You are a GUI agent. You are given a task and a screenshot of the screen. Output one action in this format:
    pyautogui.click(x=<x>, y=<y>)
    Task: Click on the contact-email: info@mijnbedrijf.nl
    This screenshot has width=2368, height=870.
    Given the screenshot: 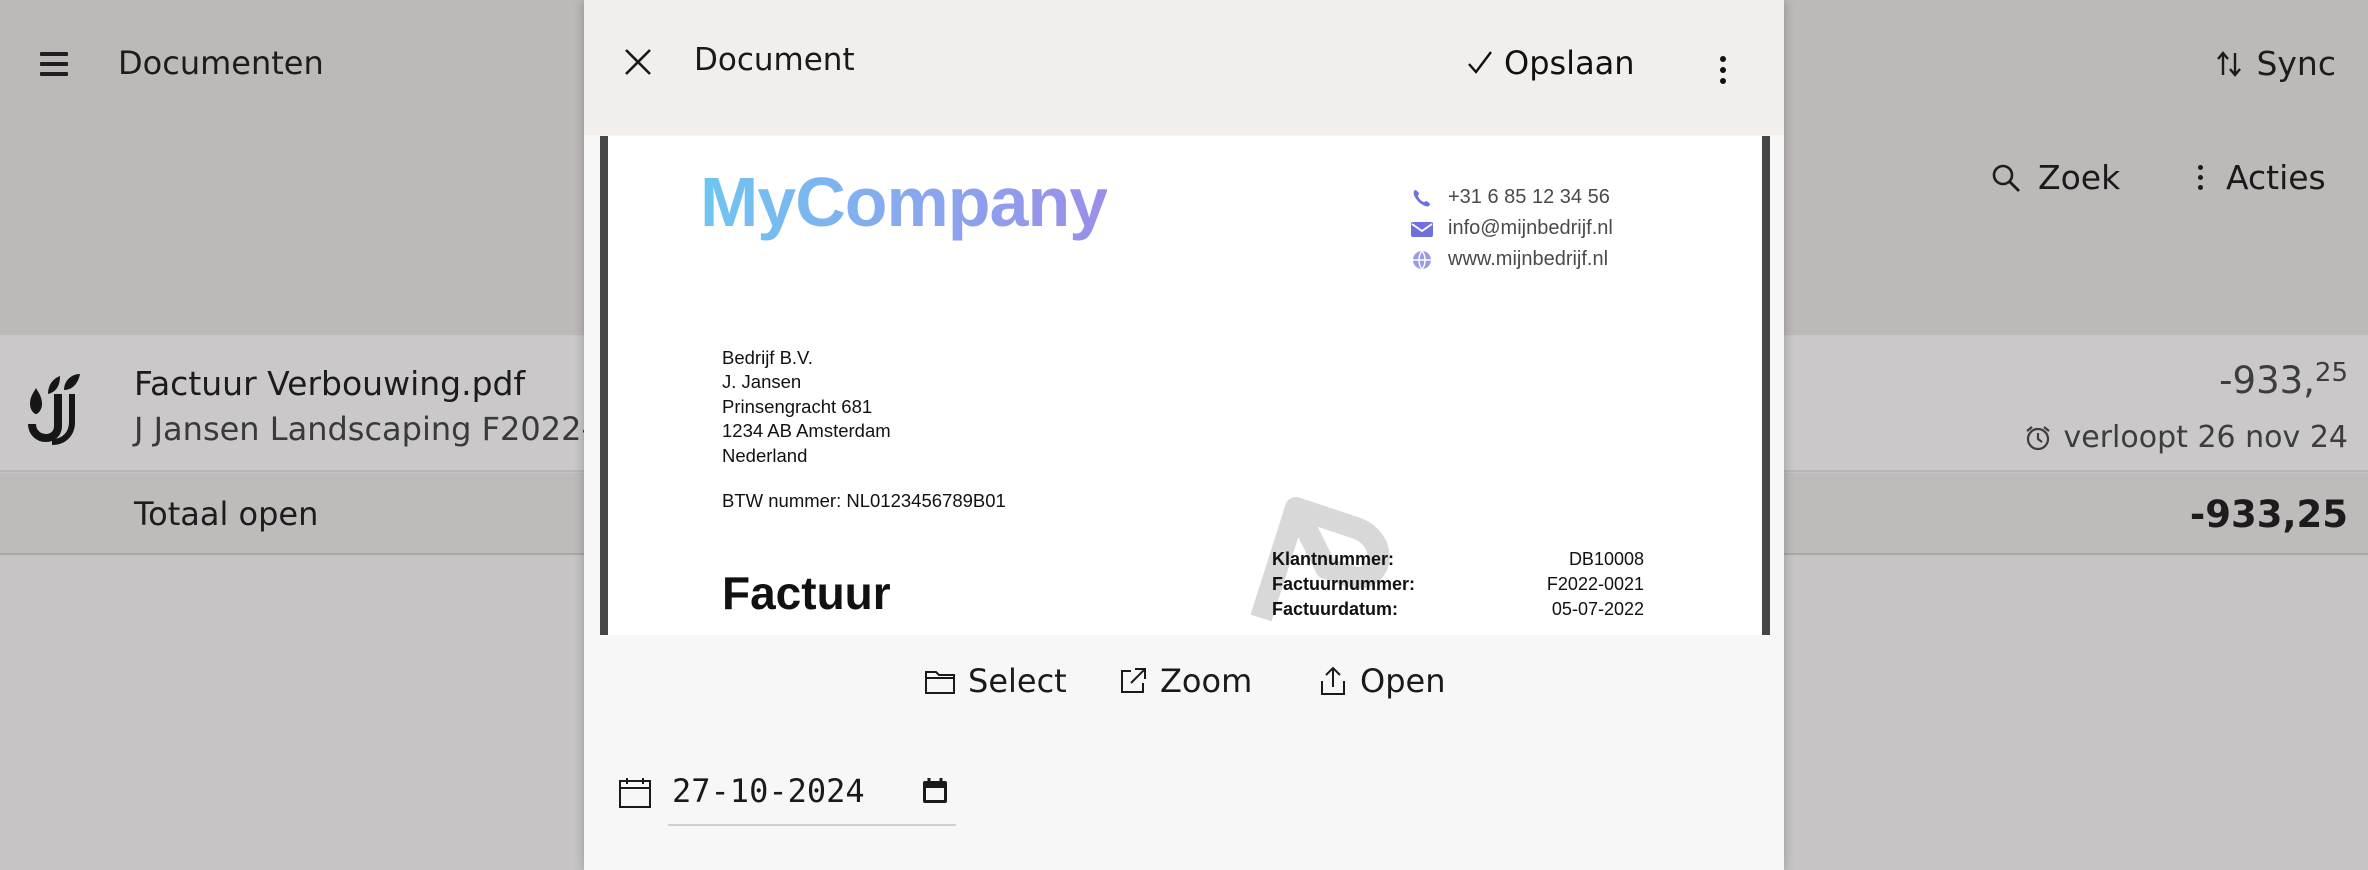 What is the action you would take?
    pyautogui.click(x=1511, y=228)
    